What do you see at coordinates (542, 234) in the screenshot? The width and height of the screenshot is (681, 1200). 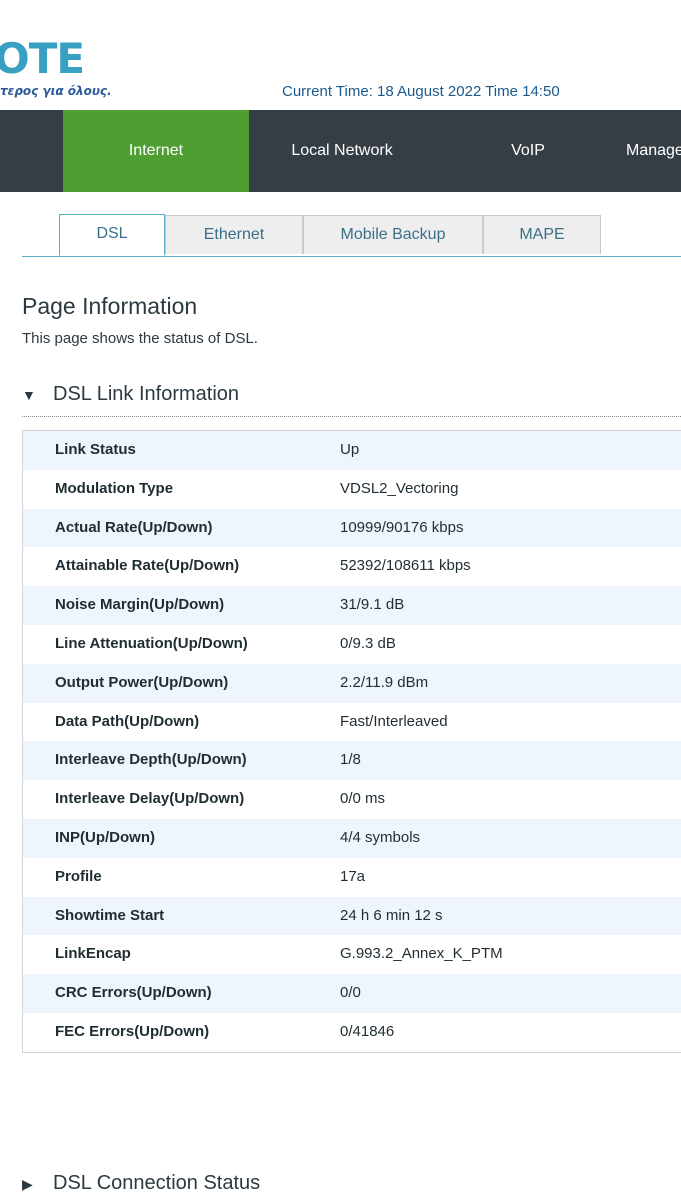 I see `tab-mape: MAPE` at bounding box center [542, 234].